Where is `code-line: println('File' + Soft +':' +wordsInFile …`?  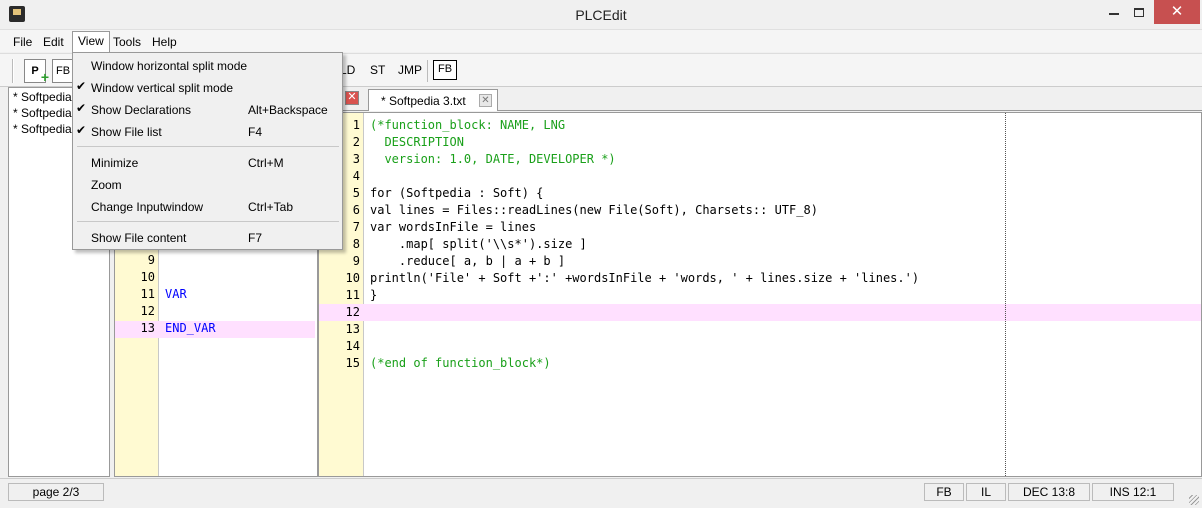
code-line: println('File' + Soft +':' +wordsInFile … is located at coordinates (645, 278).